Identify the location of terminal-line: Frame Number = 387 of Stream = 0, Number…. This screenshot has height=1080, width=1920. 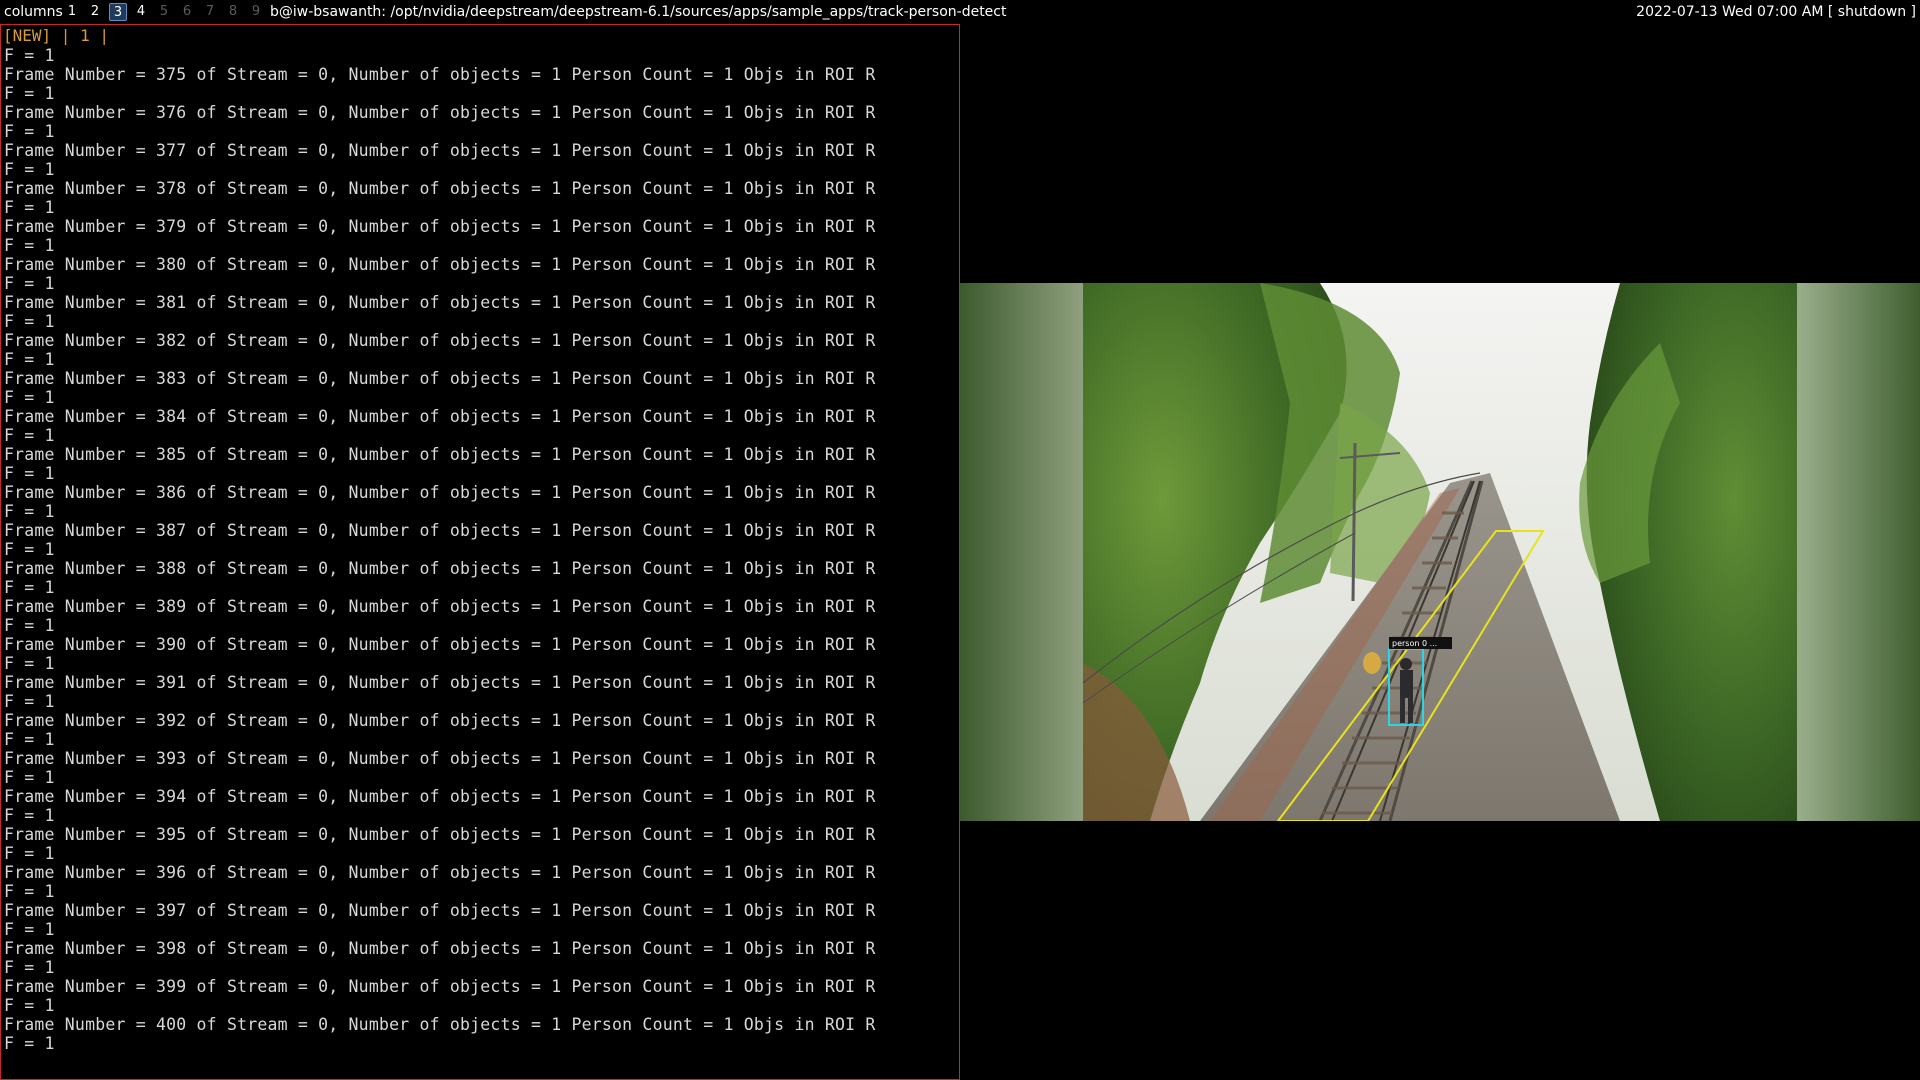
(440, 530).